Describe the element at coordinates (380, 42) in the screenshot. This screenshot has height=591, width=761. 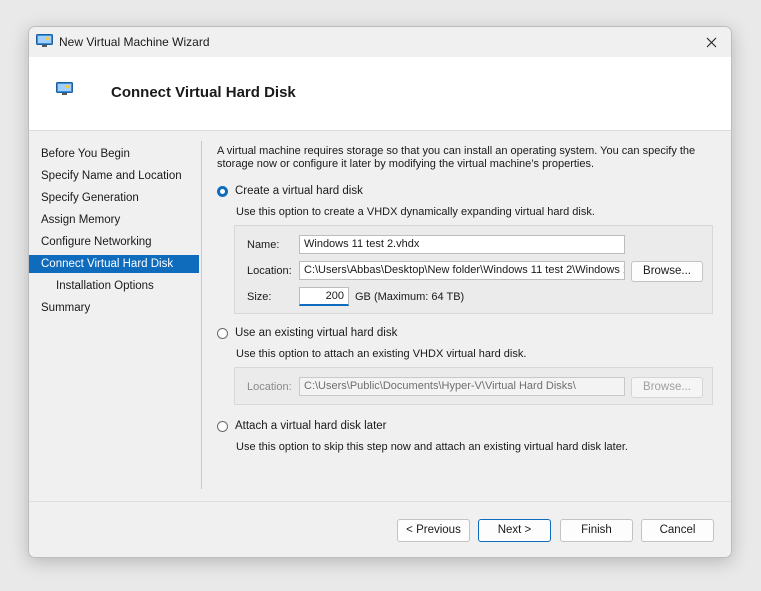
I see `title-bar: New Virtual Machine Wizard` at that location.